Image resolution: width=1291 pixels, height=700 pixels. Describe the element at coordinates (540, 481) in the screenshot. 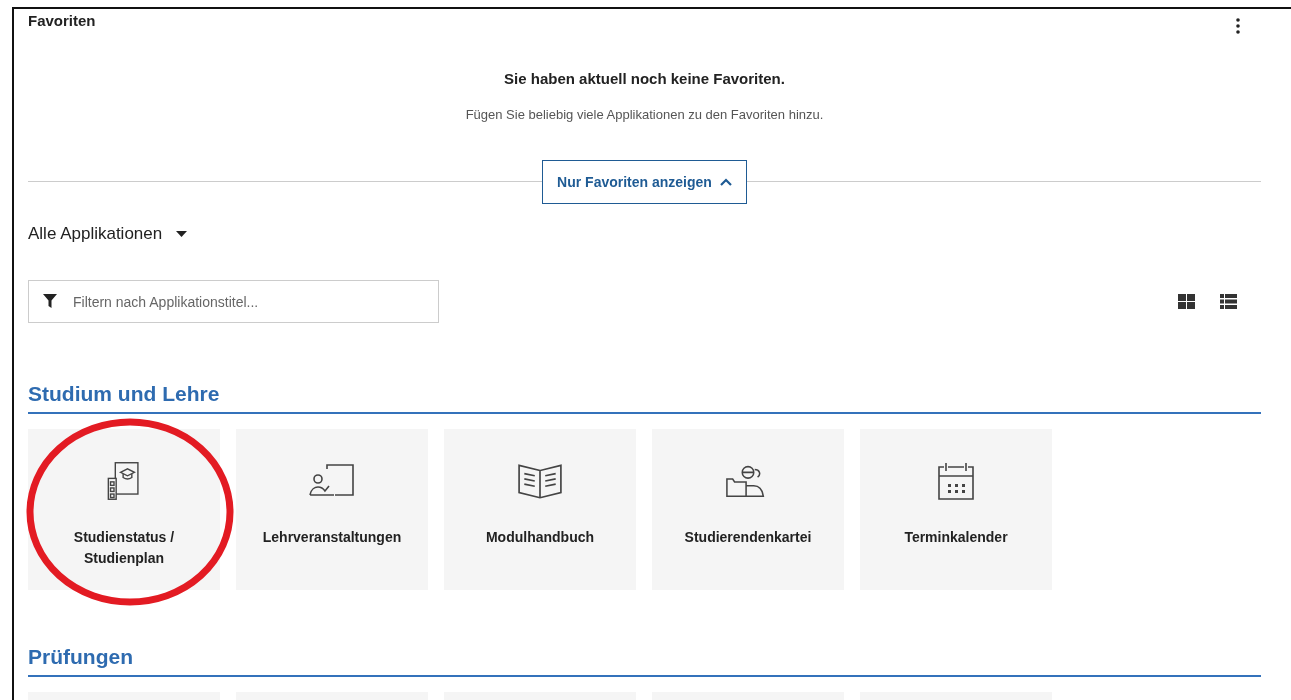

I see `open-book-icon` at that location.